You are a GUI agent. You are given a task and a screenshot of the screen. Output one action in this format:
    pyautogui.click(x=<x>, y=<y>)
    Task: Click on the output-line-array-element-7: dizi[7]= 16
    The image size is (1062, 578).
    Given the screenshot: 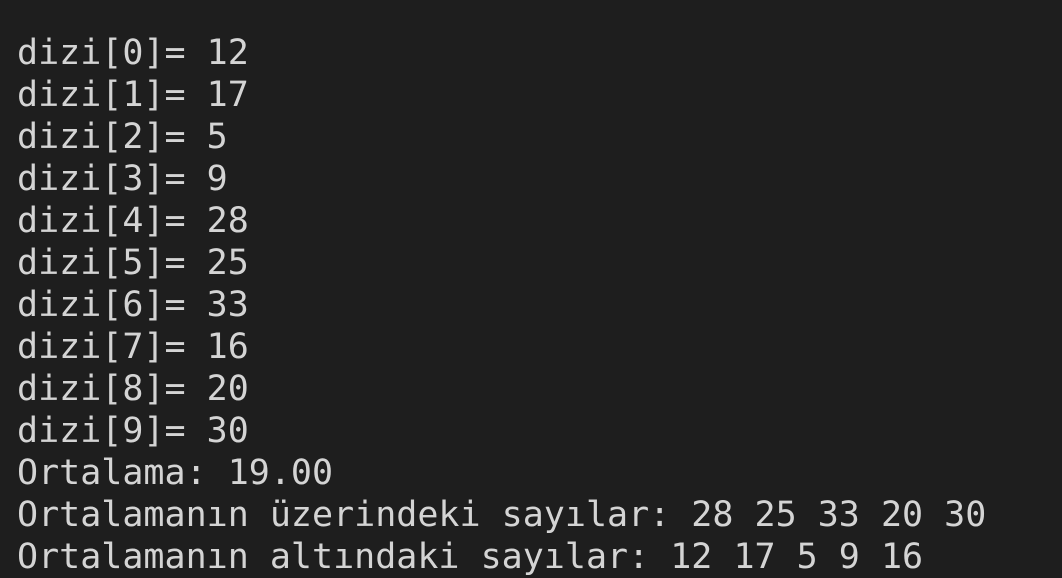 What is the action you would take?
    pyautogui.click(x=133, y=347)
    